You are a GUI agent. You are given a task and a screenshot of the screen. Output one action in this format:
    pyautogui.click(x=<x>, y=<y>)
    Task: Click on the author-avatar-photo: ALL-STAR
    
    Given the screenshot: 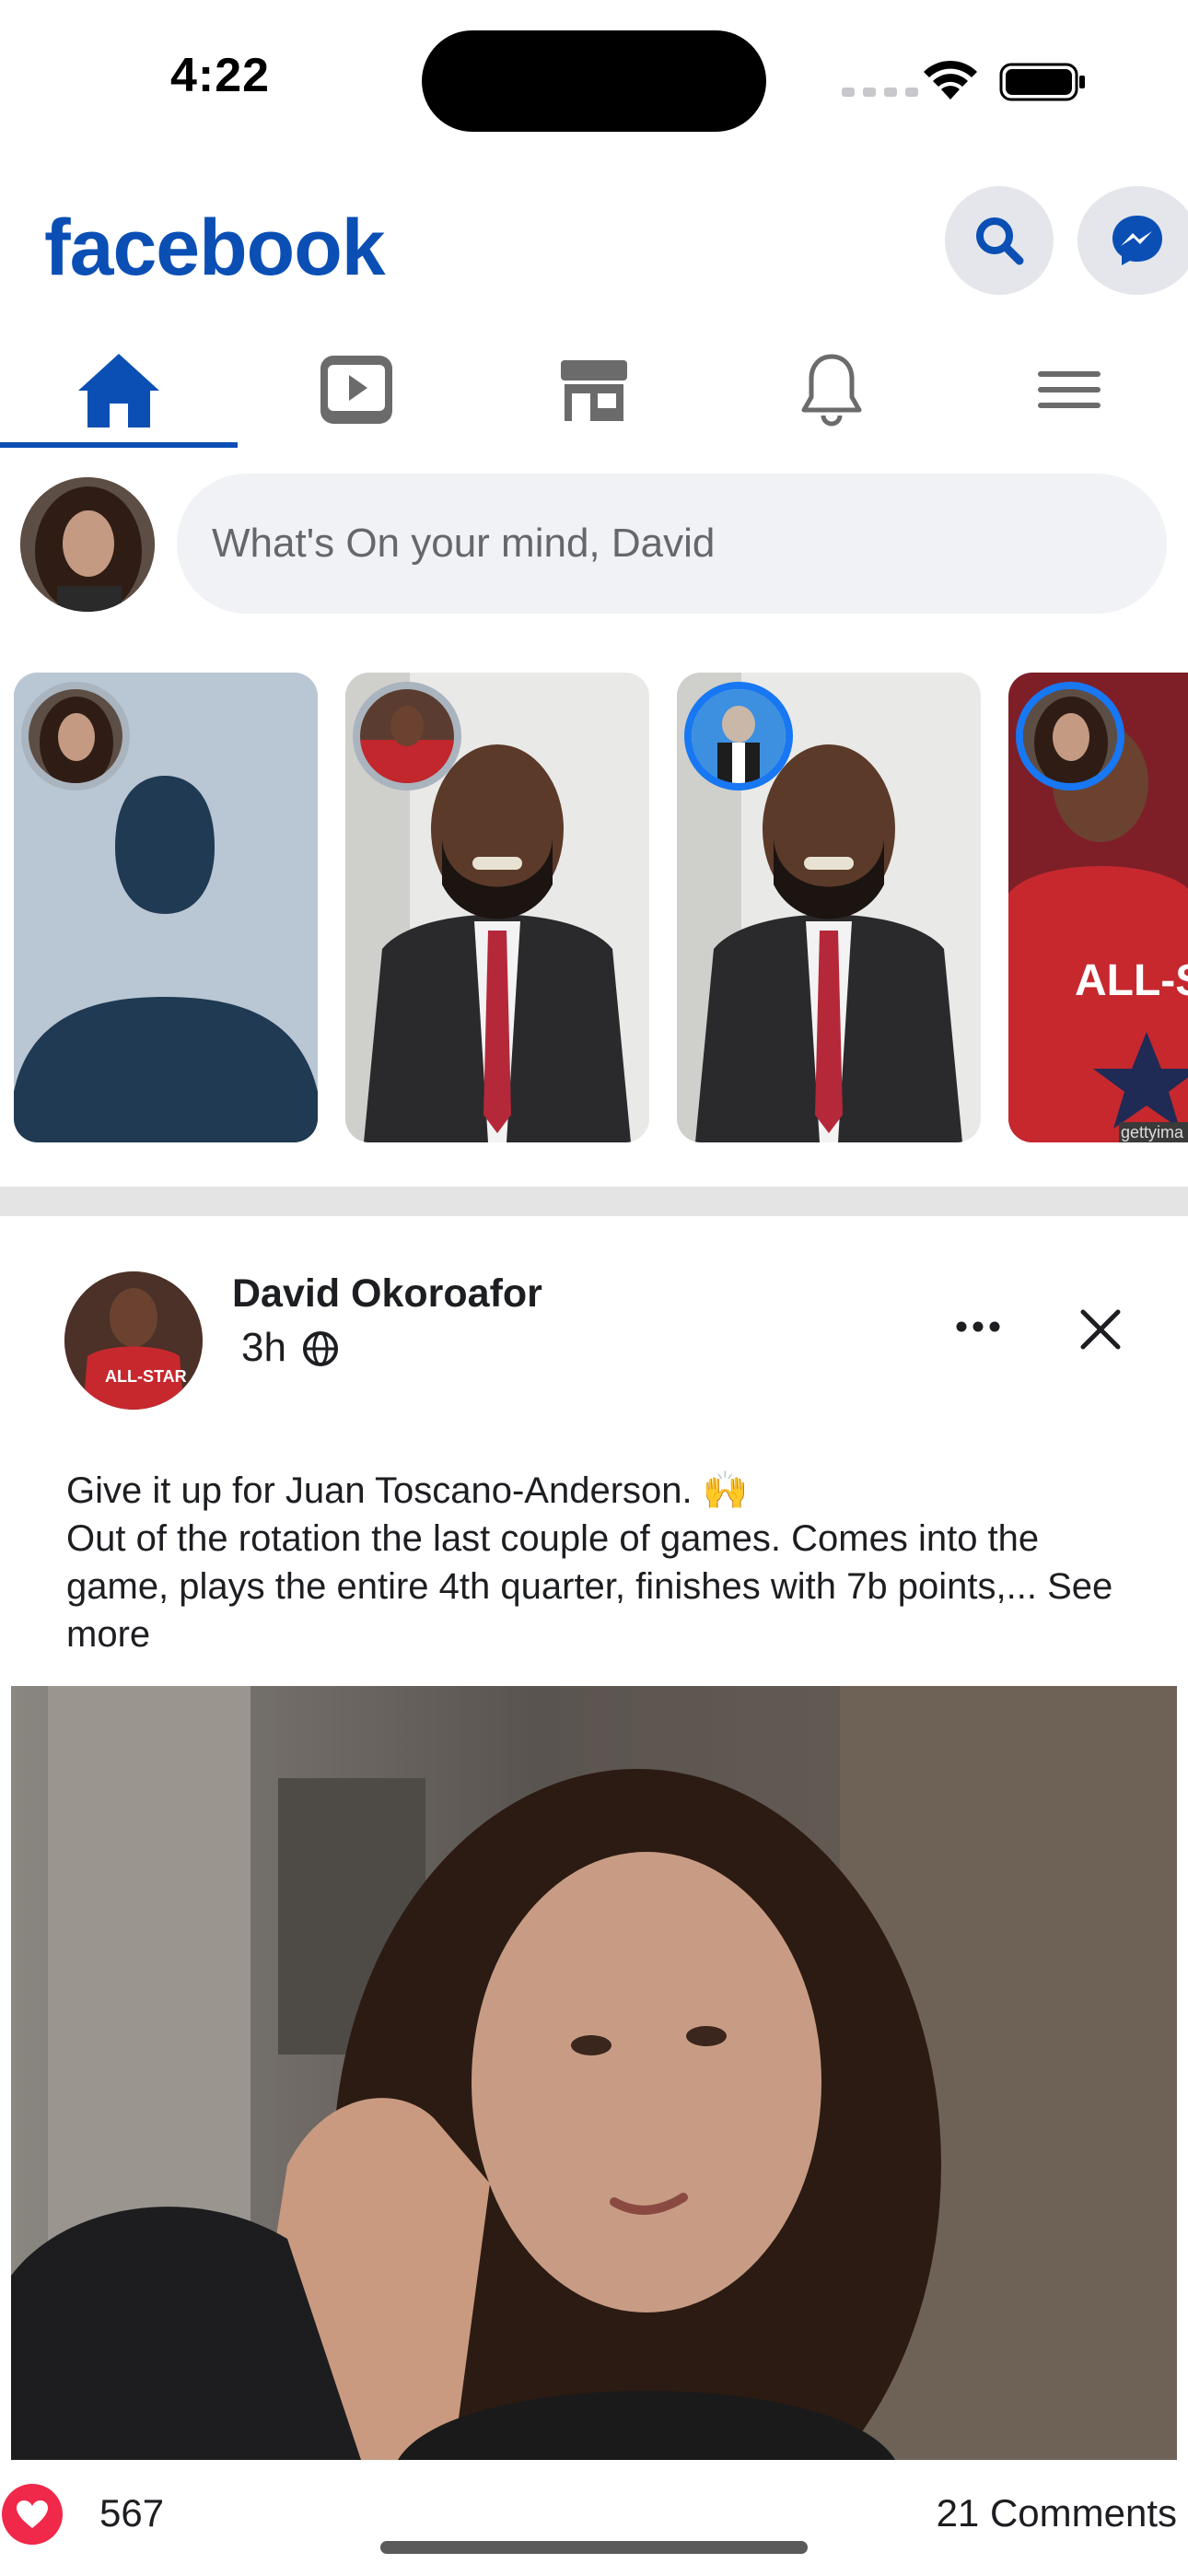 What is the action you would take?
    pyautogui.click(x=133, y=1340)
    